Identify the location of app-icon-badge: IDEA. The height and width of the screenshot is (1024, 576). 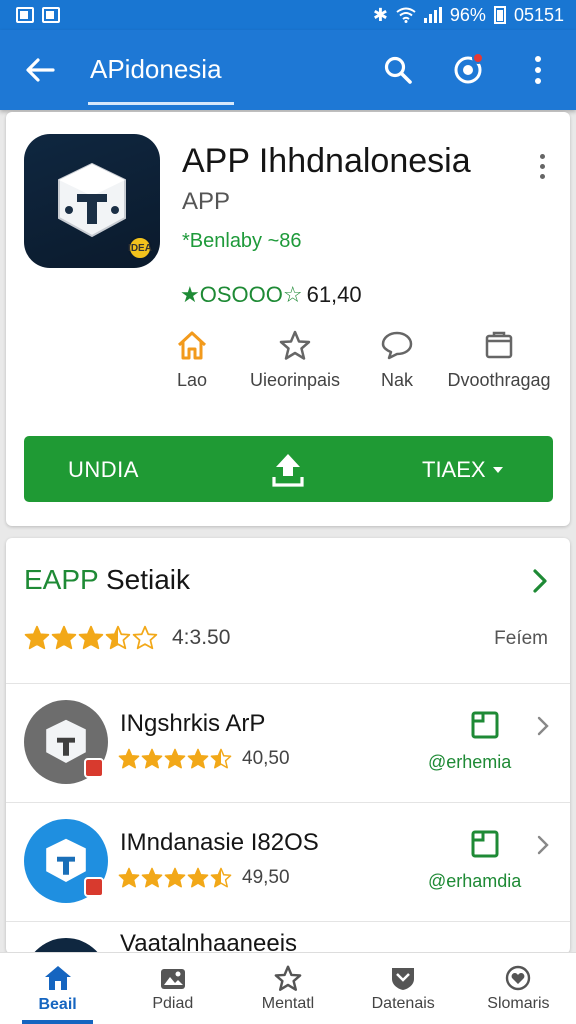
(140, 248).